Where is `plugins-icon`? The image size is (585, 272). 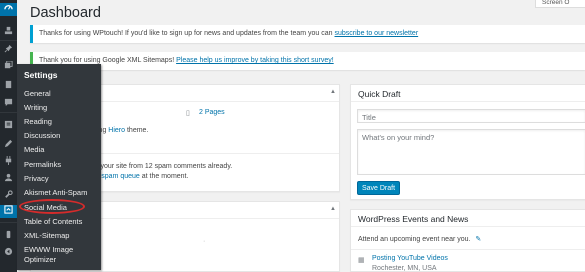 plugins-icon is located at coordinates (8, 161).